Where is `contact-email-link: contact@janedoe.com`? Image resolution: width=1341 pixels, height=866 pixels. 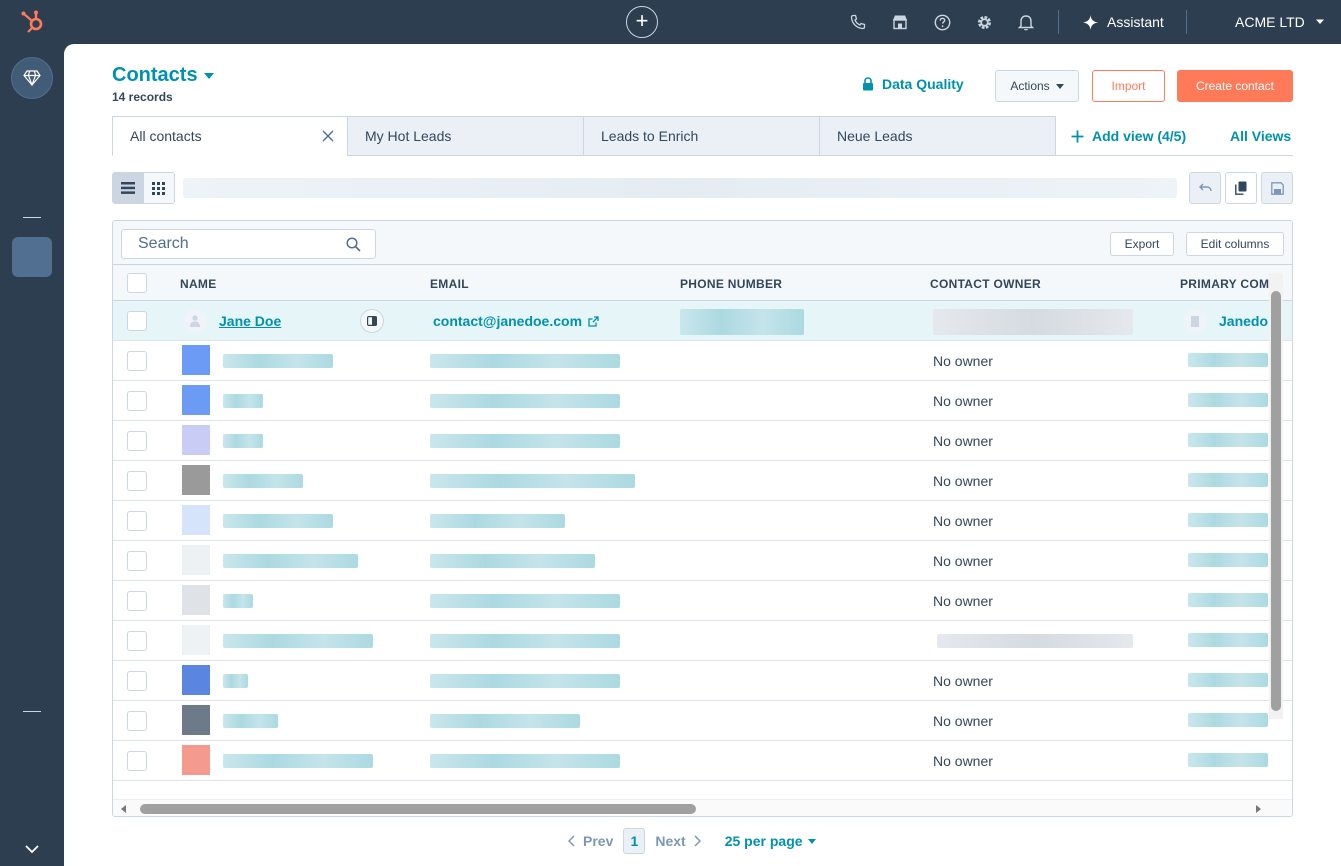 contact-email-link: contact@janedoe.com is located at coordinates (516, 321).